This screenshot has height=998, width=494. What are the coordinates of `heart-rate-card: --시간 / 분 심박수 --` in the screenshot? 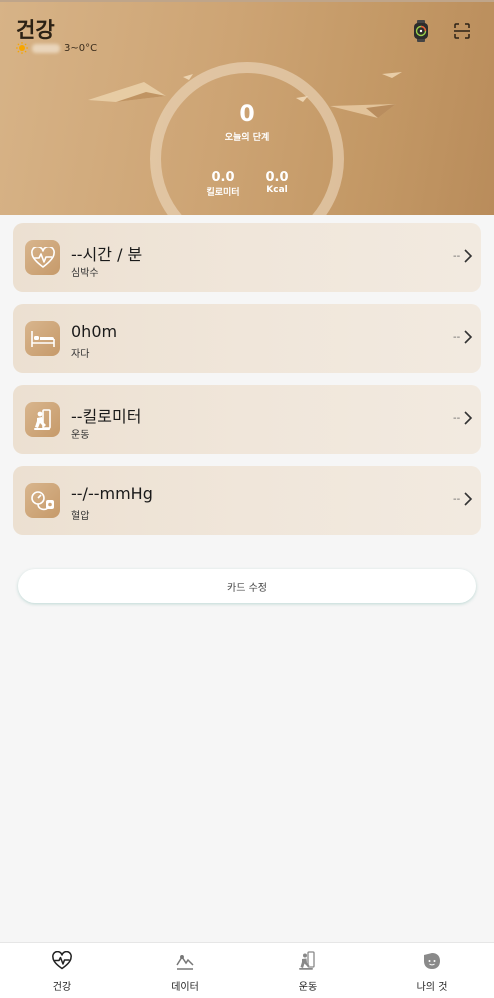 It's located at (247, 257).